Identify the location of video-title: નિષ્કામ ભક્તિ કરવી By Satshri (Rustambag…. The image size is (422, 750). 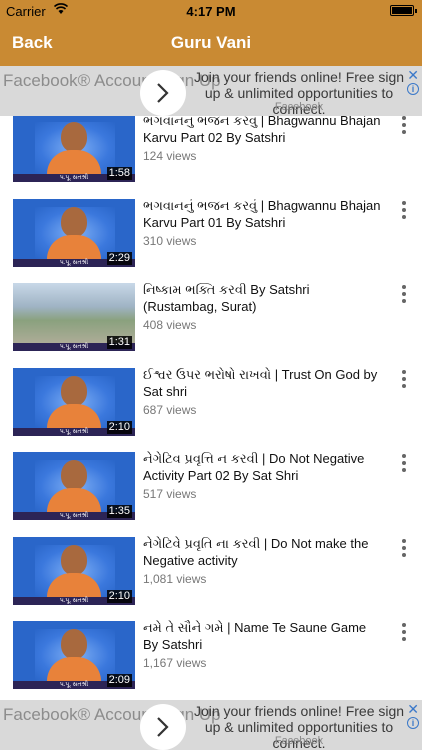
(263, 298).